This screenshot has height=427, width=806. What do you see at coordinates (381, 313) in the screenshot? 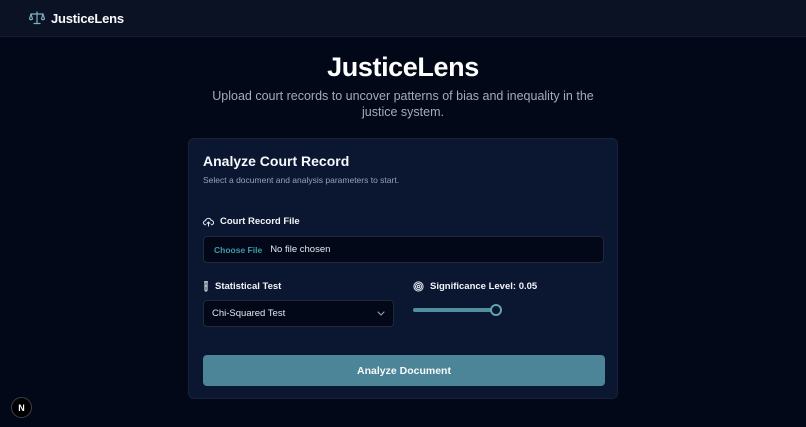
I see `chevron-down-icon` at bounding box center [381, 313].